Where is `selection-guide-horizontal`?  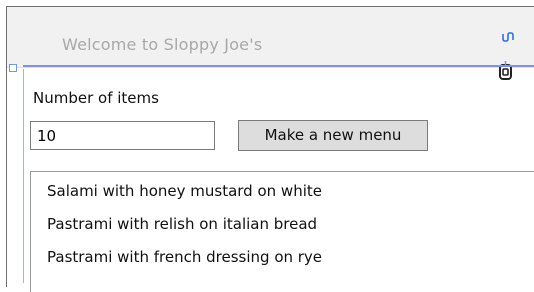
selection-guide-horizontal is located at coordinates (278, 66).